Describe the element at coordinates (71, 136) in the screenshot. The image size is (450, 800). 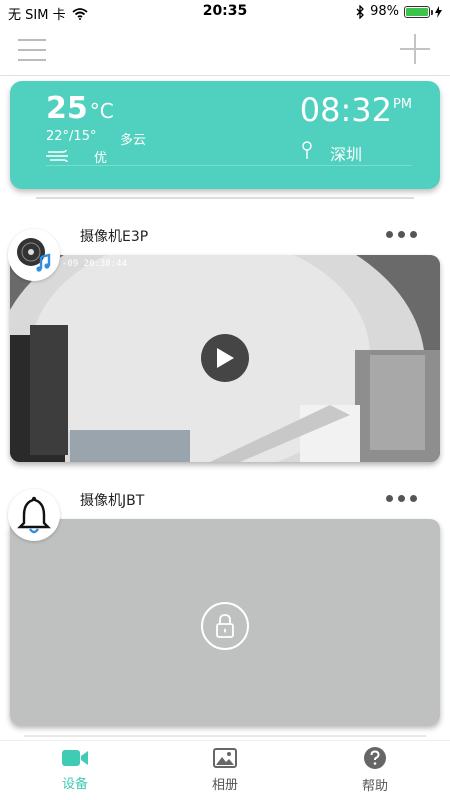
I see `temperature-range: 22°/15°` at that location.